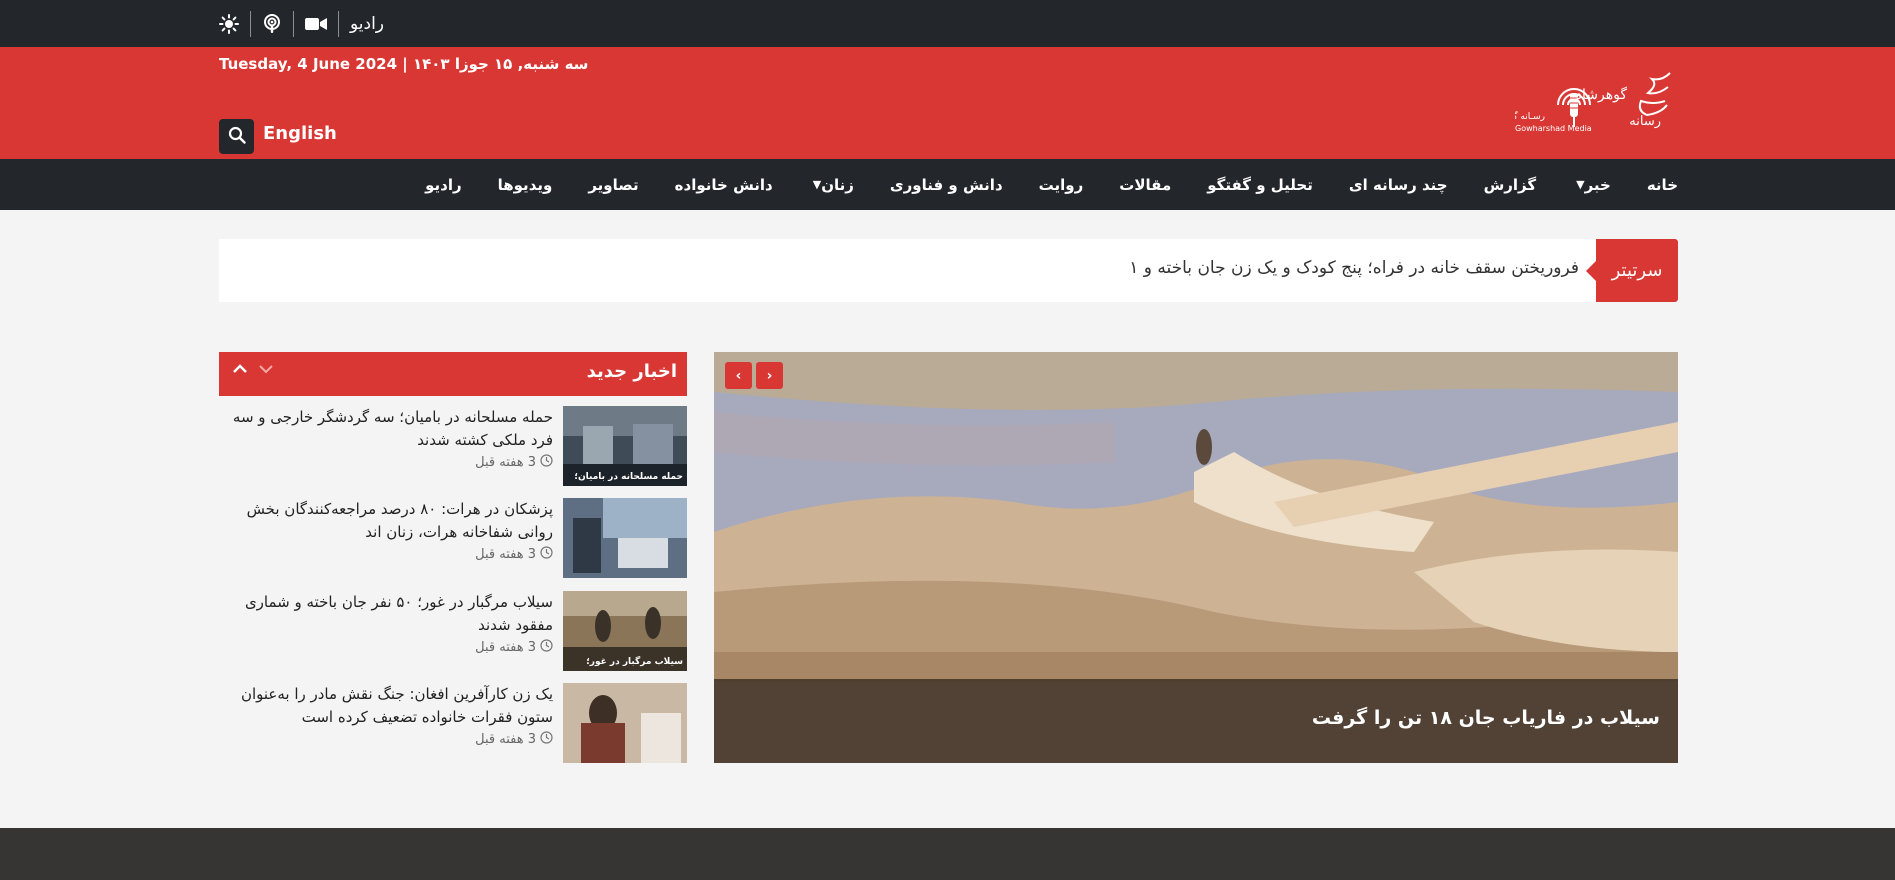 Image resolution: width=1895 pixels, height=880 pixels. What do you see at coordinates (947, 854) in the screenshot?
I see `footer` at bounding box center [947, 854].